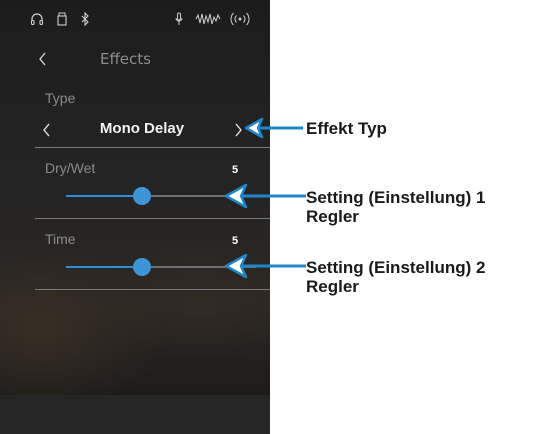  I want to click on callout-effect-type: Effekt Typ, so click(346, 128).